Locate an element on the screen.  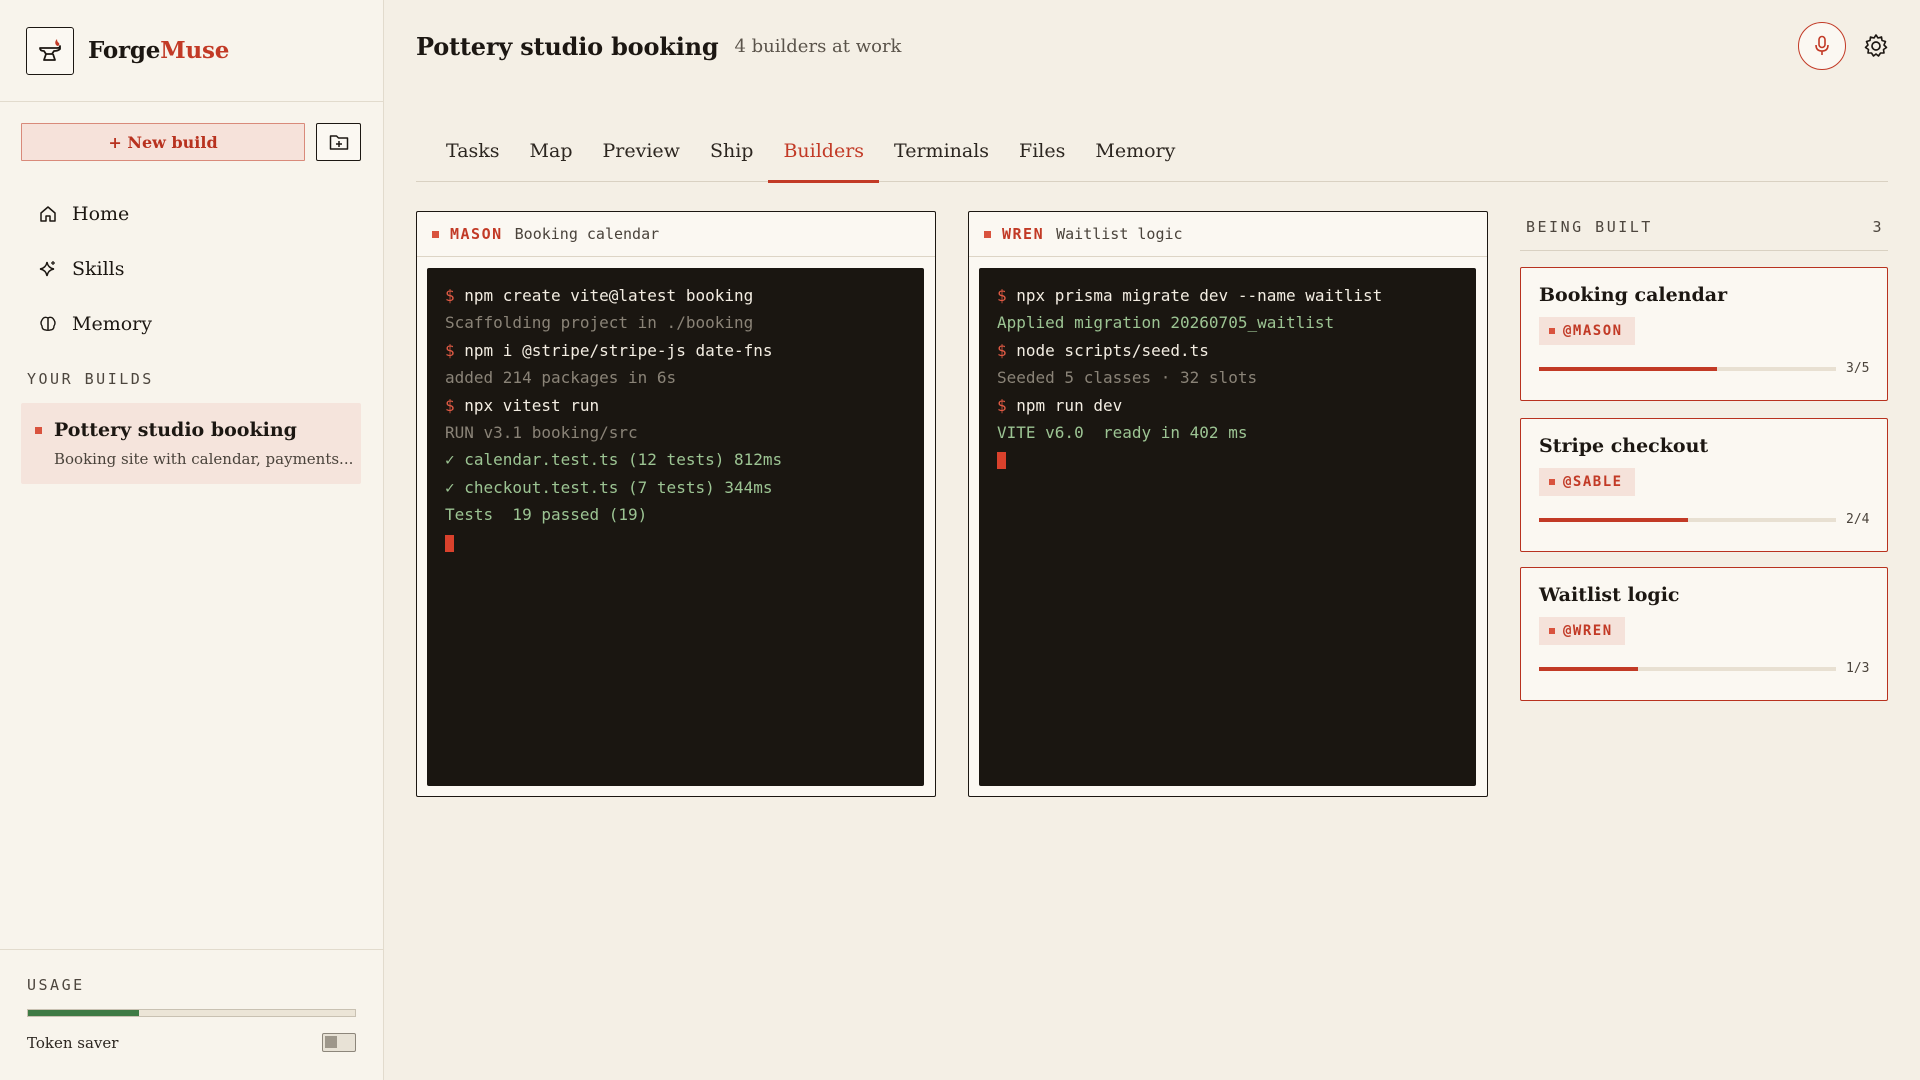
builder-tag-label: @WREN is located at coordinates (1588, 631).